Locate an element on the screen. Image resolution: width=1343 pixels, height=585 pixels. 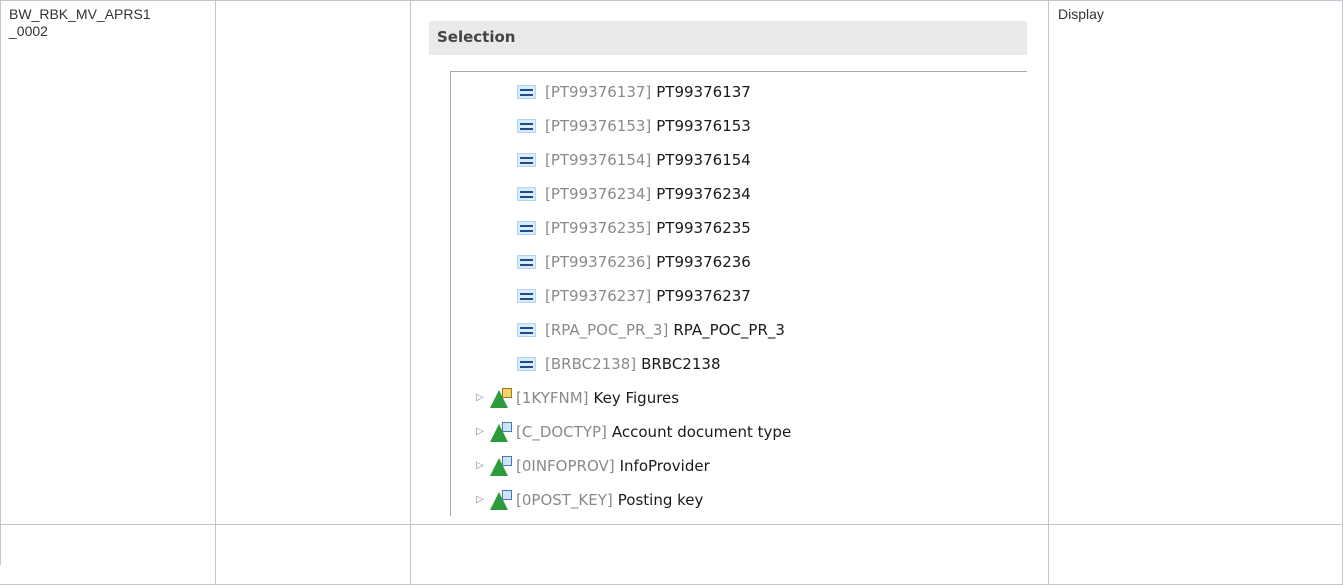
tree-dimension-row: ▷ [1KYFNM] Key Figures is located at coordinates (577, 397).